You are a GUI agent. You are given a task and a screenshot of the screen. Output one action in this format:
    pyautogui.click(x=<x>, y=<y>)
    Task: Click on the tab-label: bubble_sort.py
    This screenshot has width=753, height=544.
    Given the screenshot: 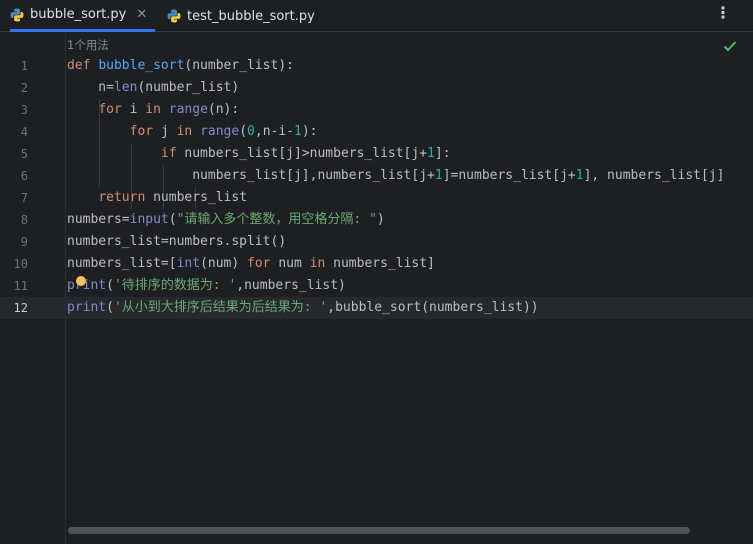 What is the action you would take?
    pyautogui.click(x=78, y=14)
    